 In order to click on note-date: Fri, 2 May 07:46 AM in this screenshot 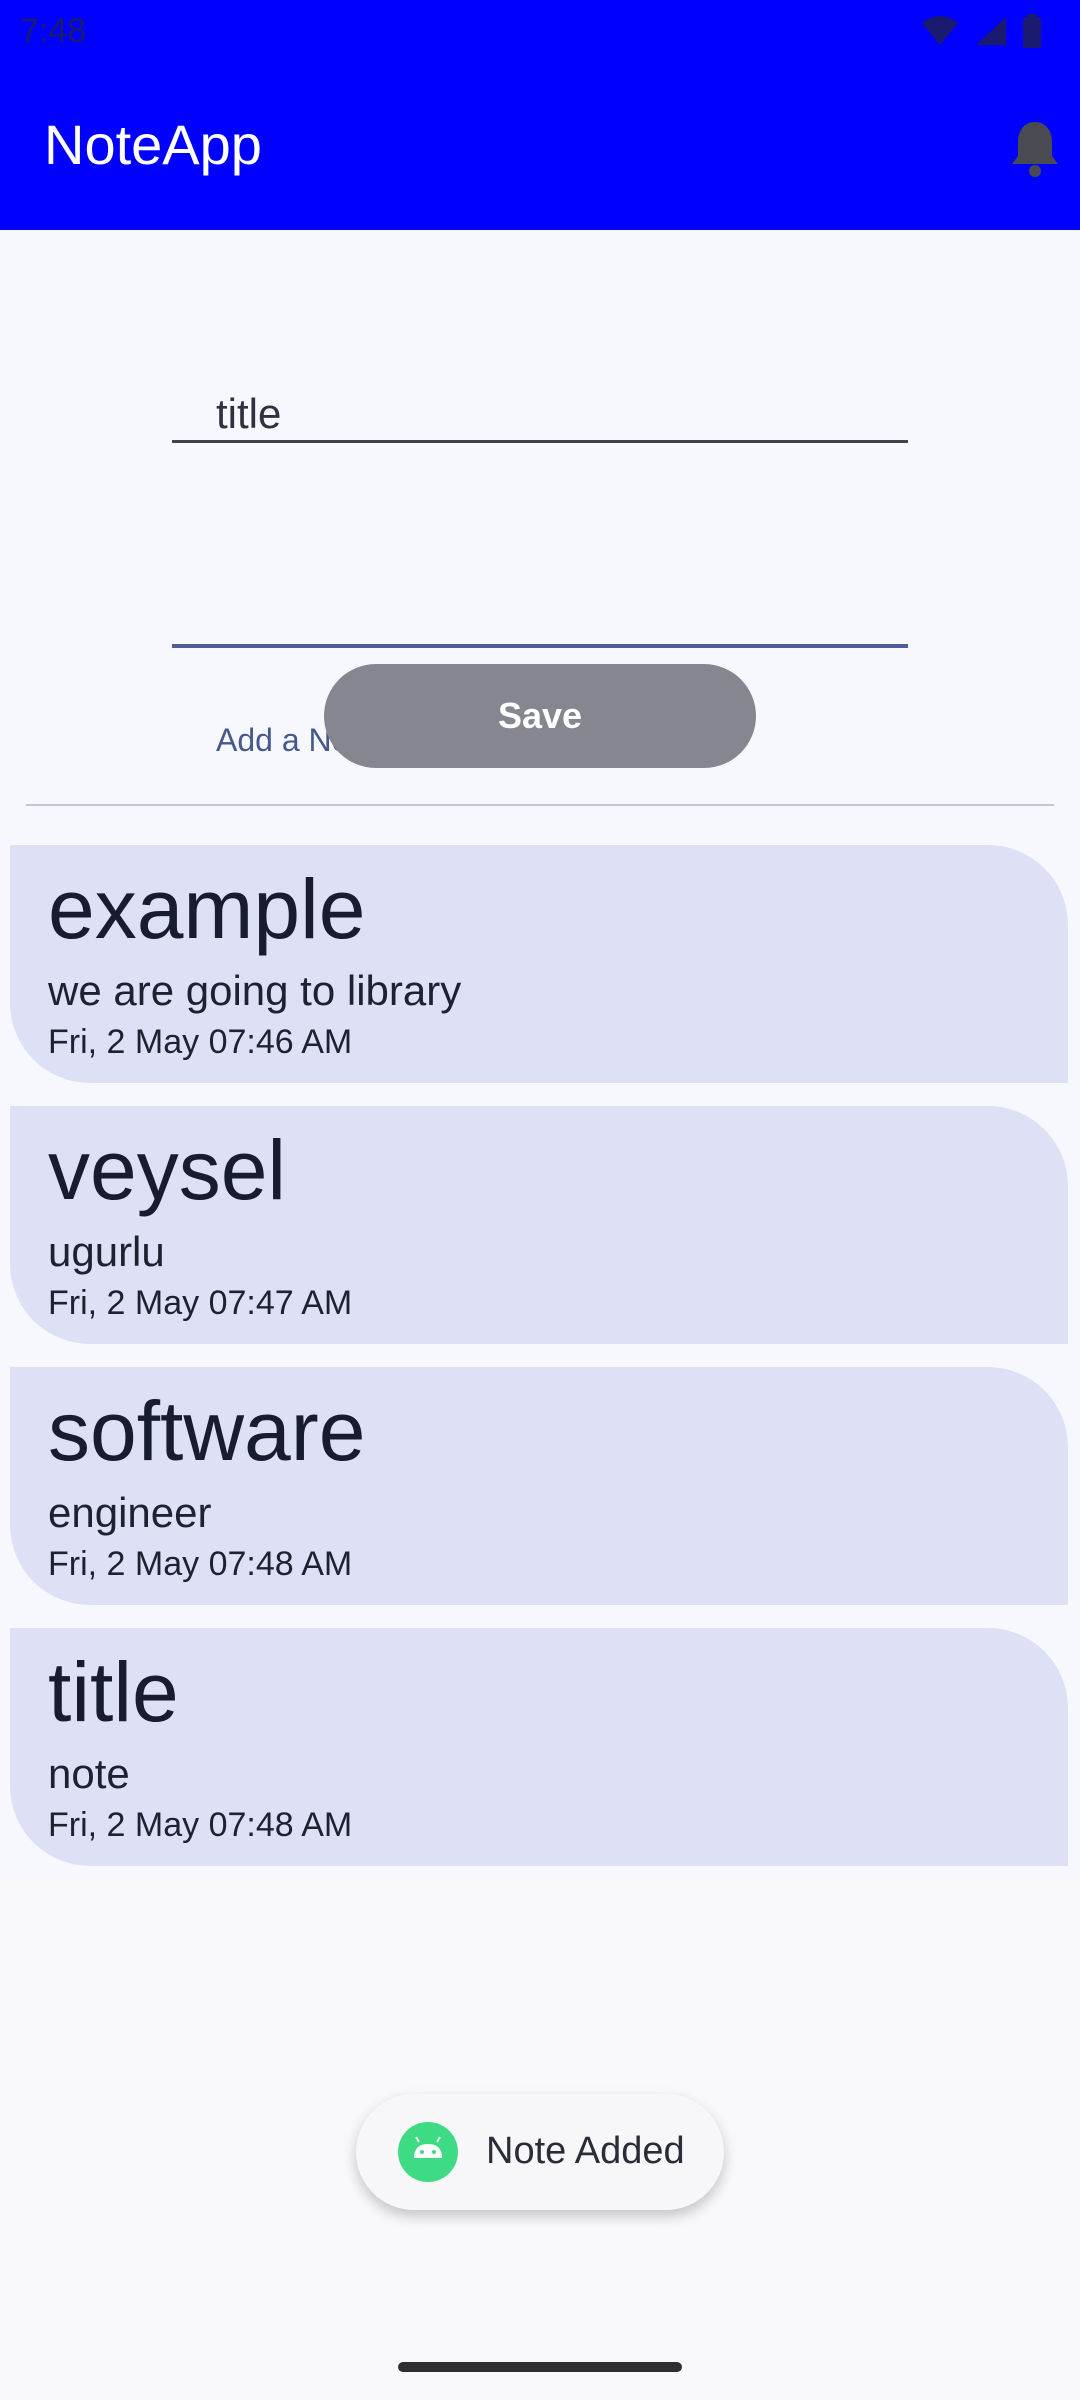, I will do `click(200, 1042)`.